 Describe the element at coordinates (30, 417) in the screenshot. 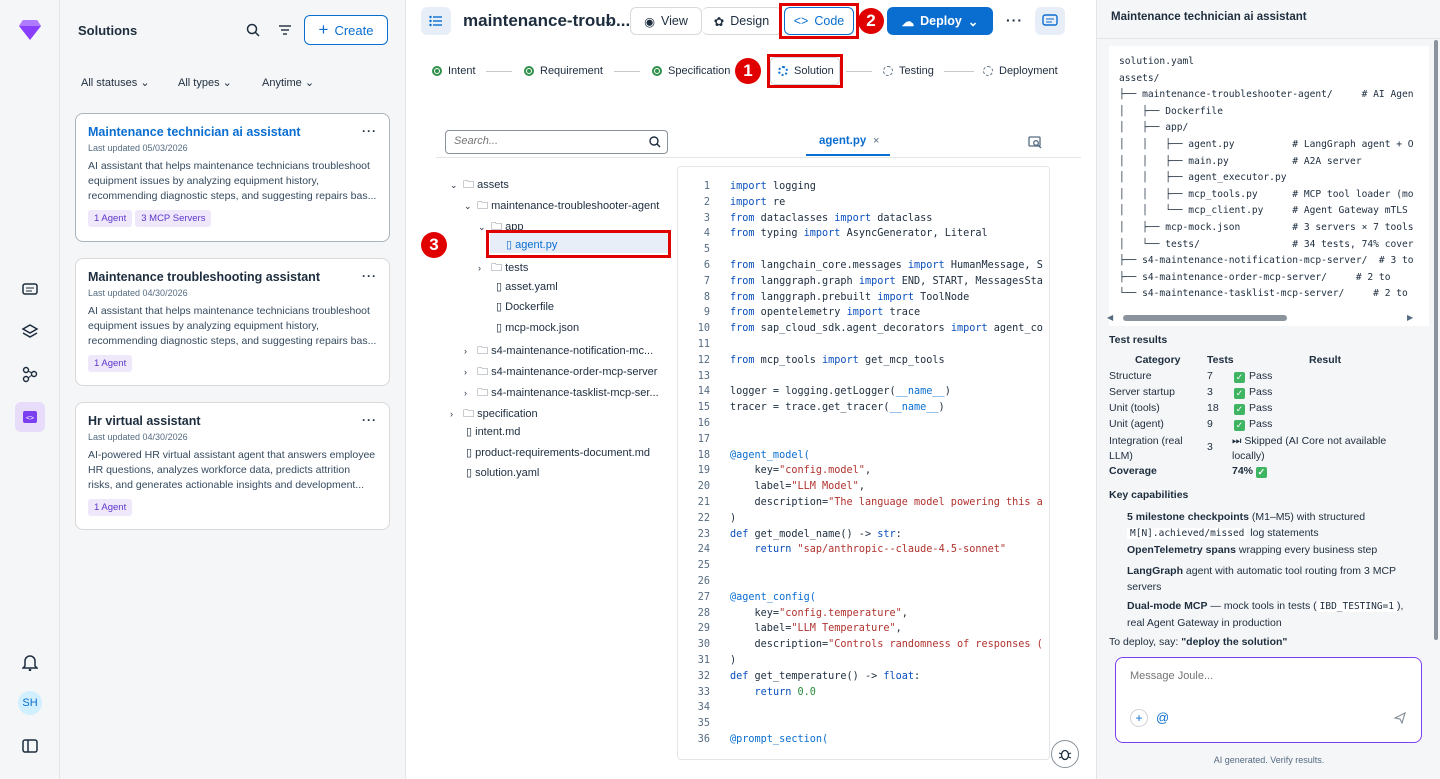

I see `code-nav-icon: <>` at that location.